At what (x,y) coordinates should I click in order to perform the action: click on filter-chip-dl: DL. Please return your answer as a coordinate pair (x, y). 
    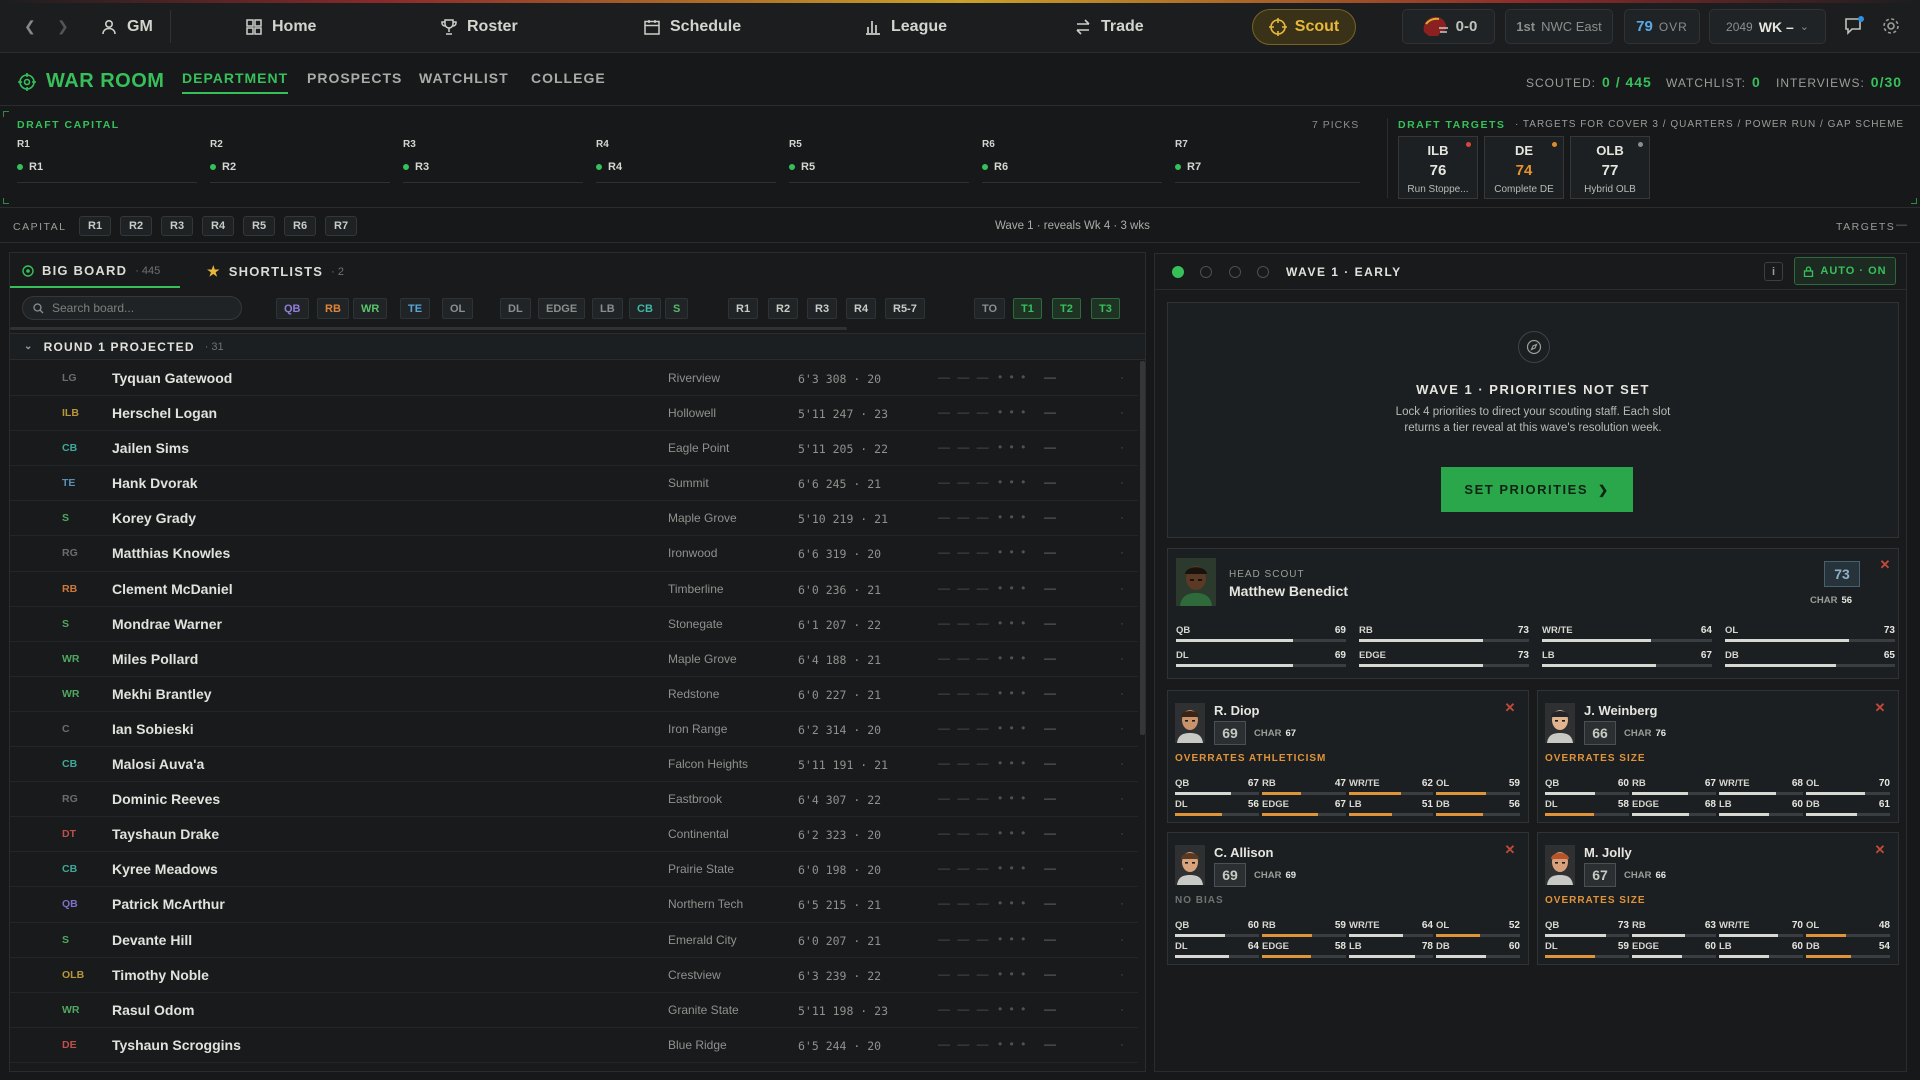
    Looking at the image, I should click on (515, 308).